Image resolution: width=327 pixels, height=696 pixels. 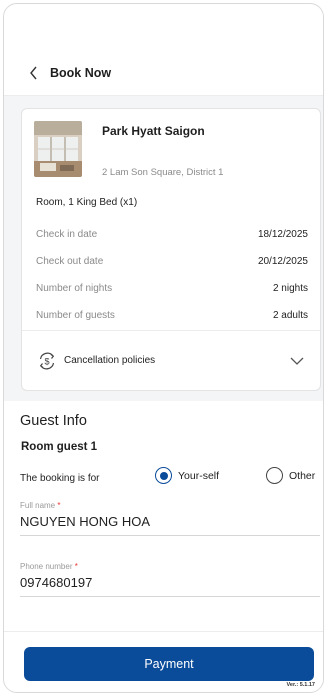 I want to click on back-button: Book Now, so click(x=88, y=73).